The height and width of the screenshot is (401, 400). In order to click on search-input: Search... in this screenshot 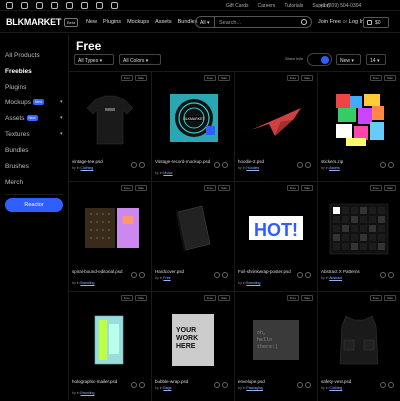, I will do `click(263, 22)`.